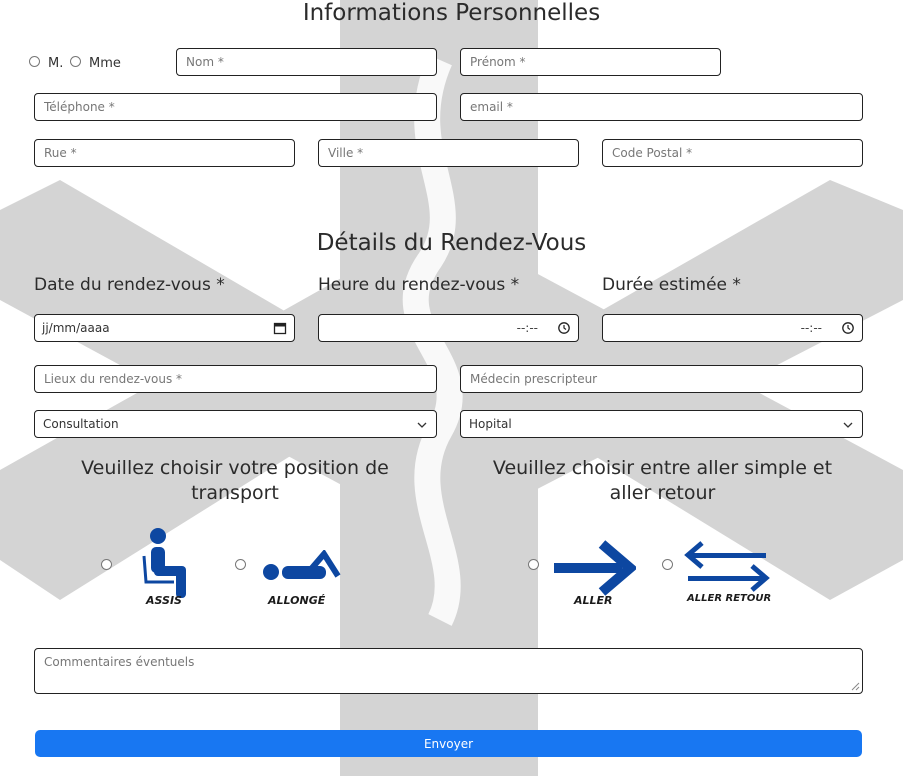  What do you see at coordinates (235, 379) in the screenshot?
I see `lieux-field` at bounding box center [235, 379].